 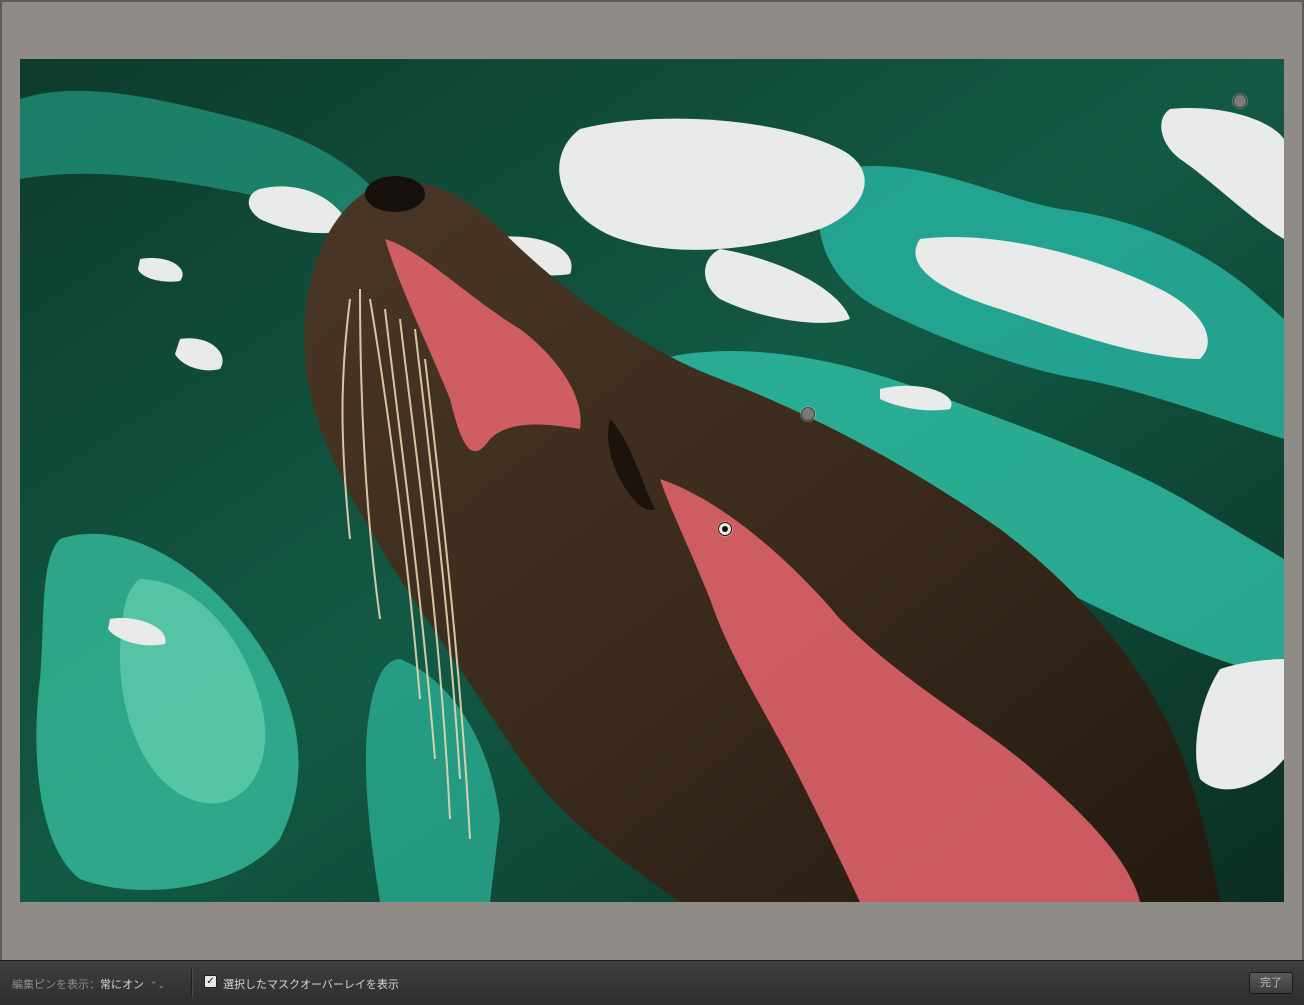 I want to click on frame-left-edge, so click(x=1, y=480).